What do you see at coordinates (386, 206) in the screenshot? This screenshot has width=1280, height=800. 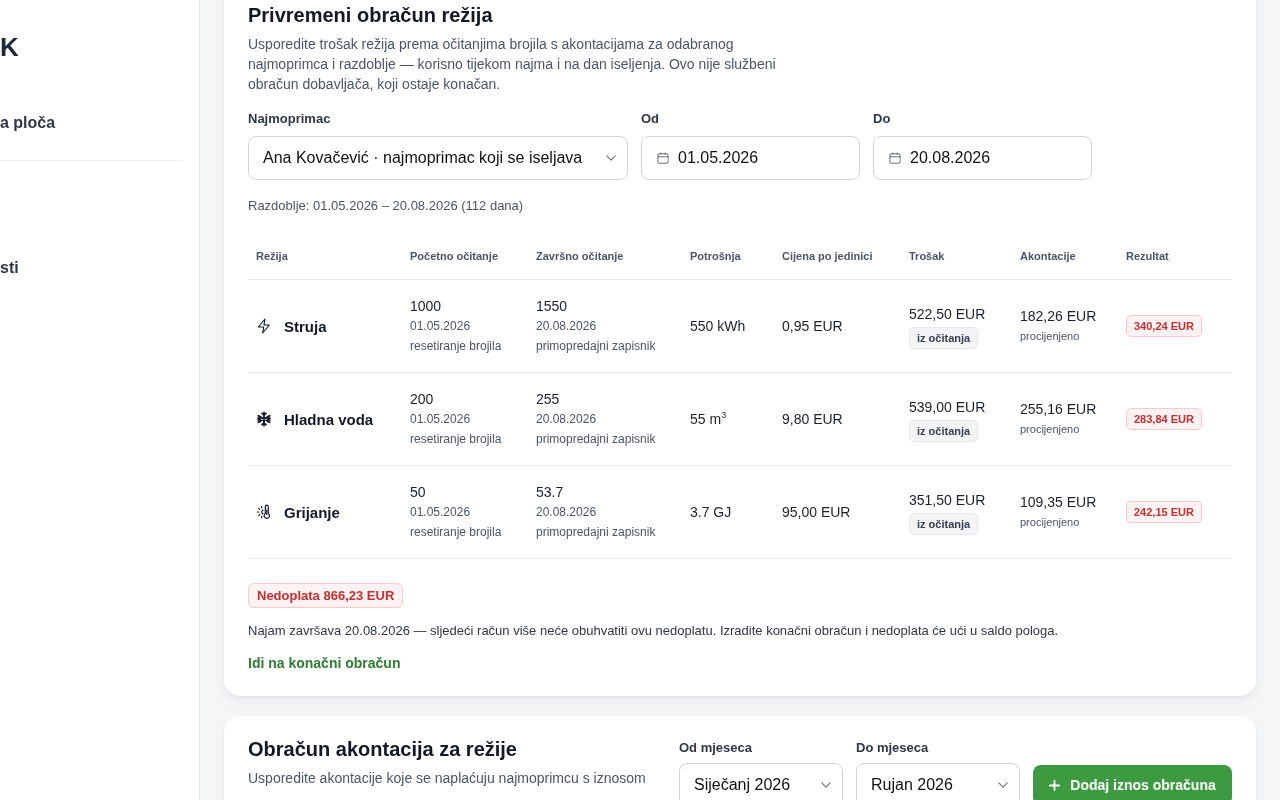 I see `period-note: Razdoblje: 01.05.2026 – 20.08.2026 (112 dana)` at bounding box center [386, 206].